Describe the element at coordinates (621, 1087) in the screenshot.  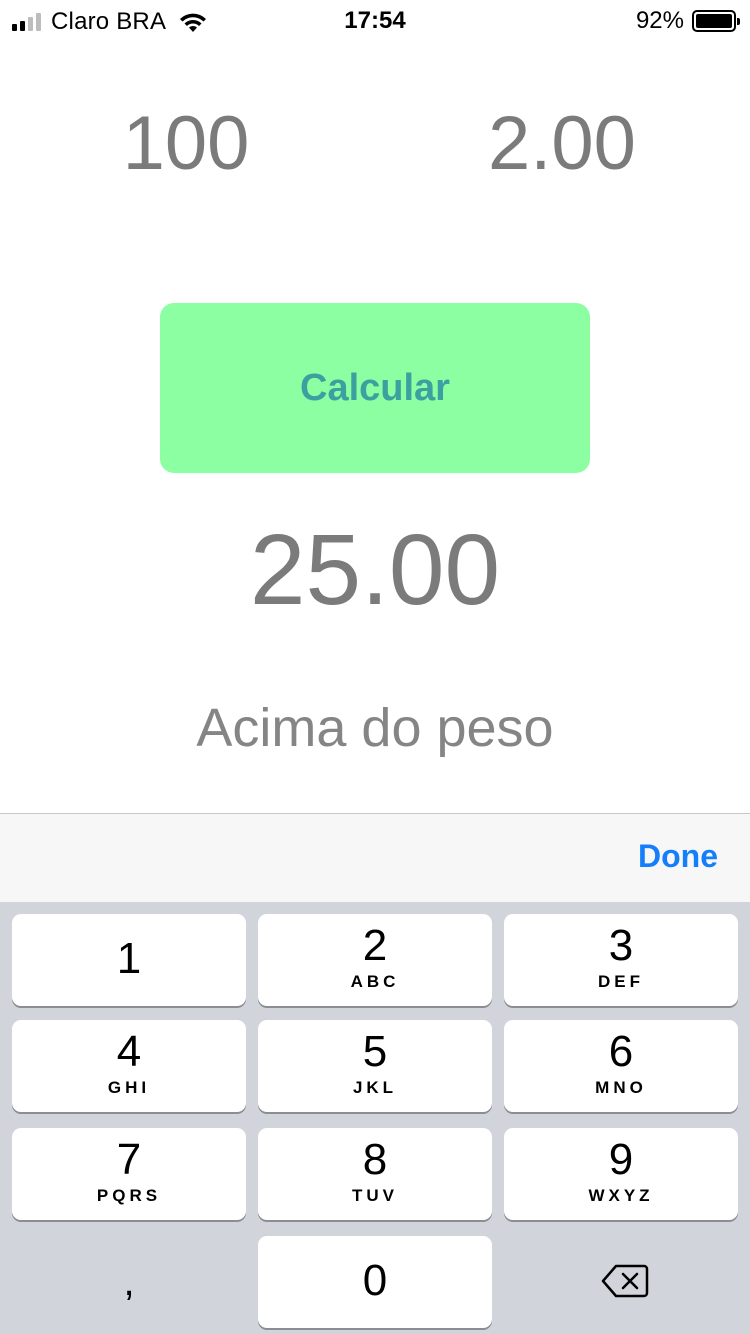
I see `key-letters: MNO` at that location.